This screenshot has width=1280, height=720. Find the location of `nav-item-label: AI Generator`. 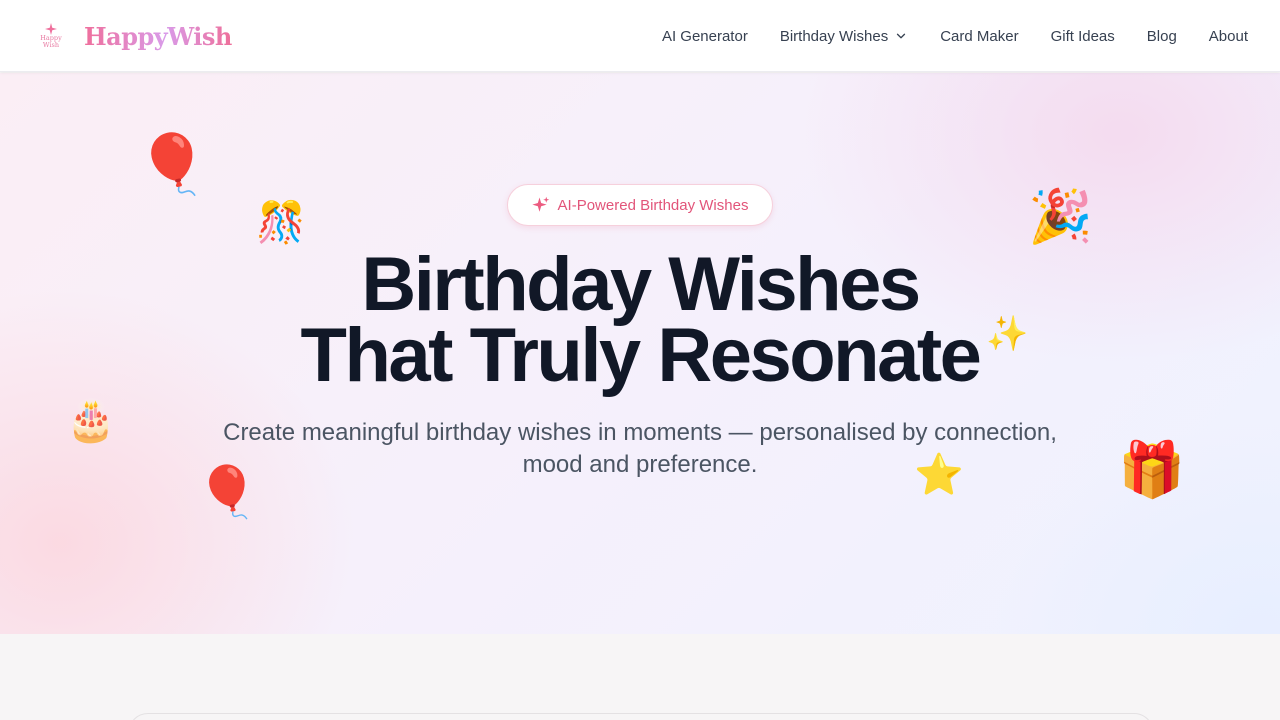

nav-item-label: AI Generator is located at coordinates (704, 36).